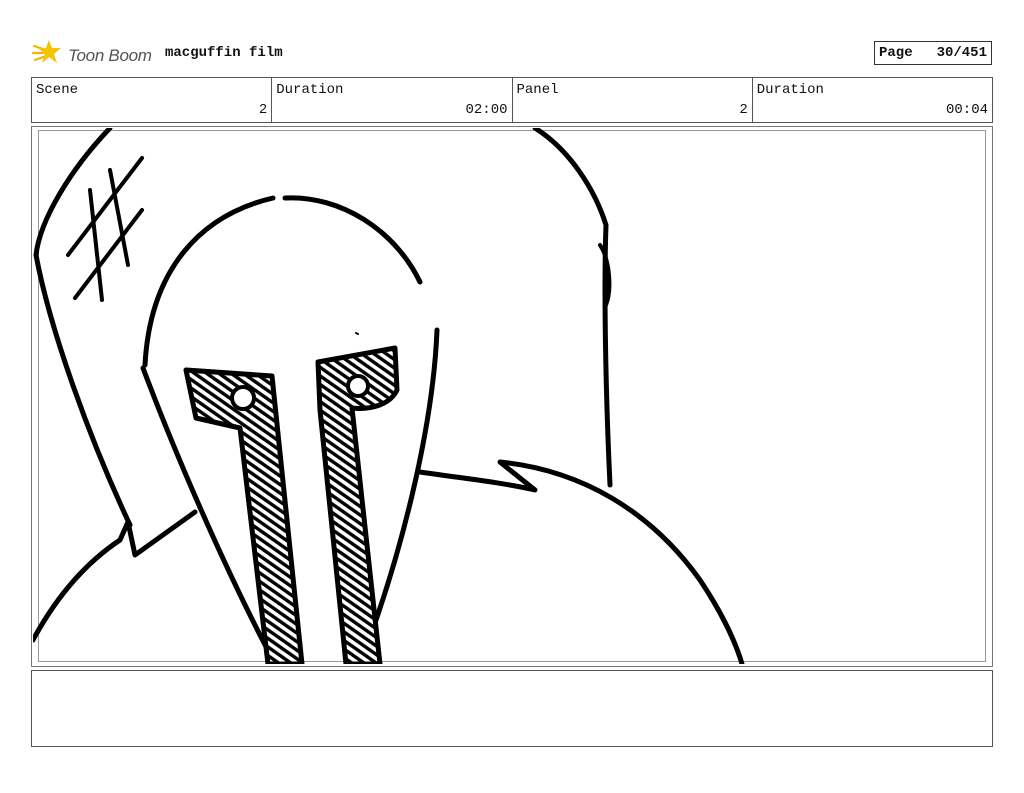 Image resolution: width=1024 pixels, height=793 pixels. What do you see at coordinates (358, 386) in the screenshot?
I see `helmet-right-eye` at bounding box center [358, 386].